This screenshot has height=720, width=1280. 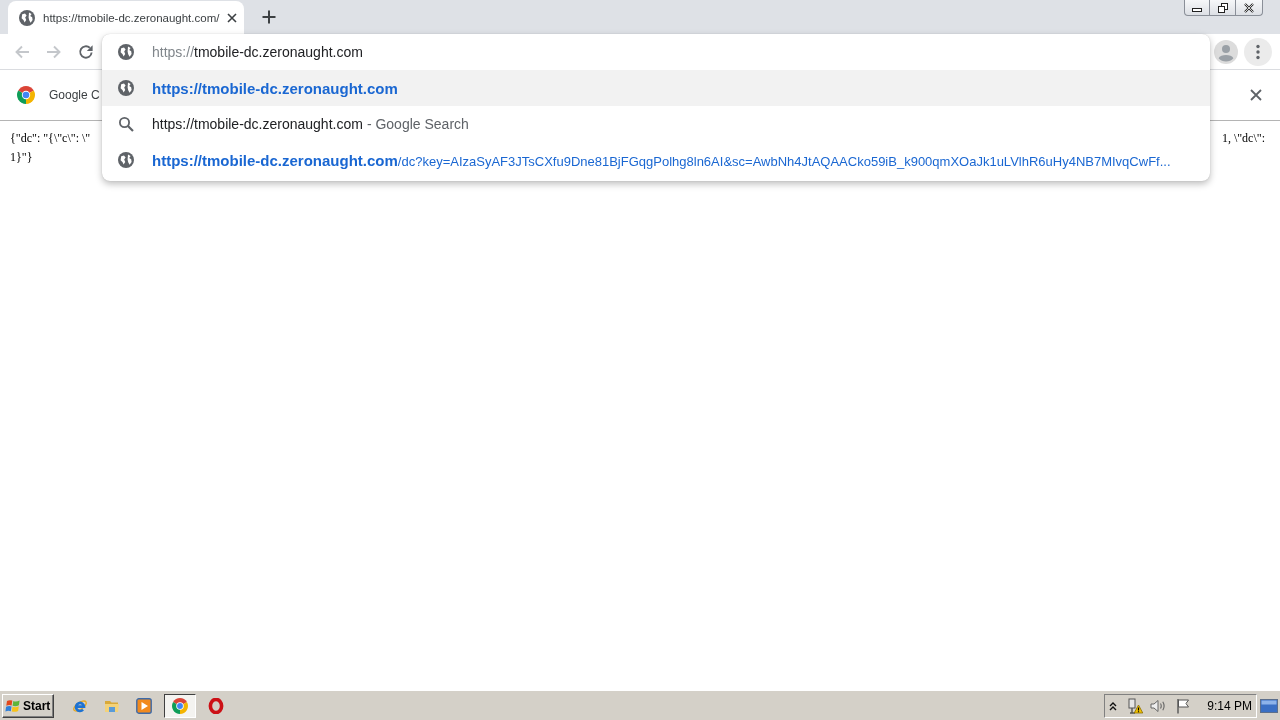 I want to click on clock-text: 9:14 PM, so click(x=1229, y=705).